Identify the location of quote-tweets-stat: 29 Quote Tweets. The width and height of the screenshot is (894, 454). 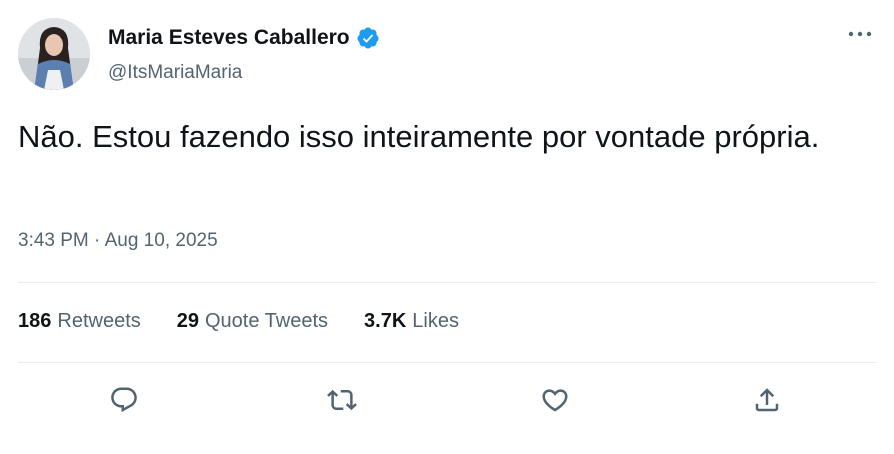
(252, 321).